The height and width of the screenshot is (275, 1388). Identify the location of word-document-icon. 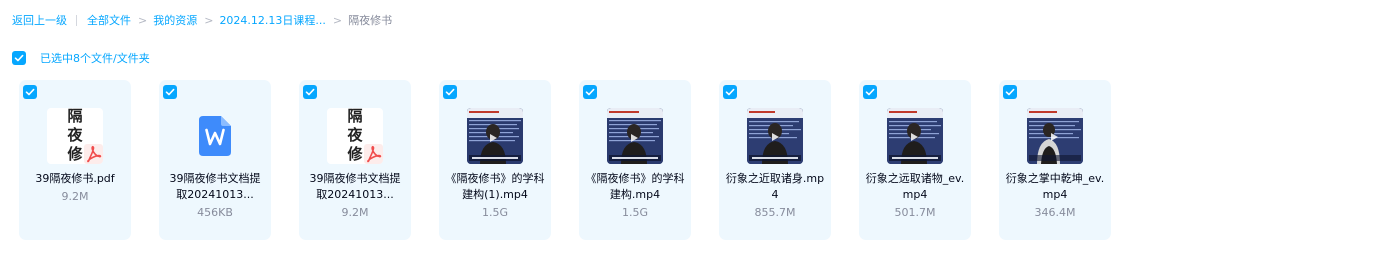
(215, 136).